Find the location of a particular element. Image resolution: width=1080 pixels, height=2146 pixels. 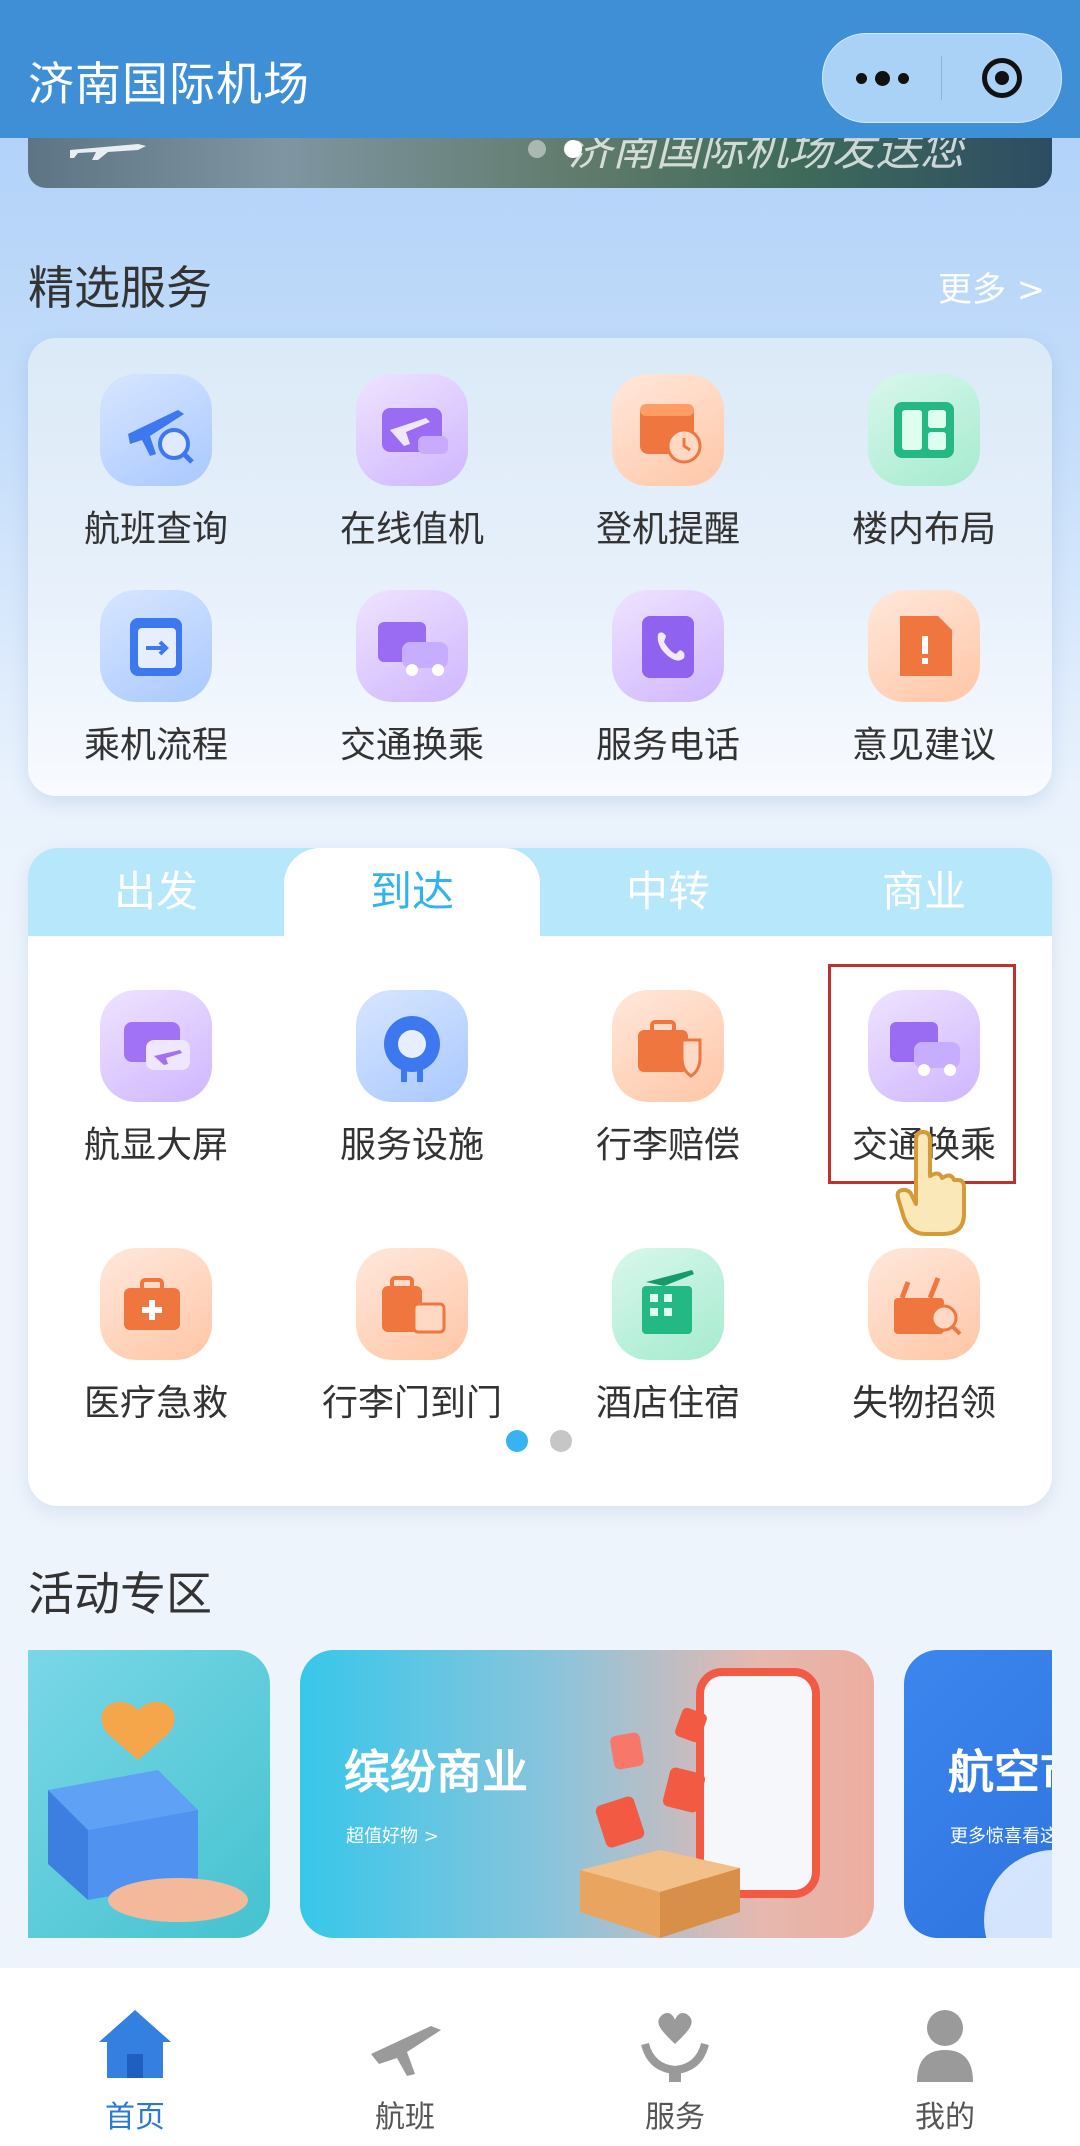

divider is located at coordinates (941, 78).